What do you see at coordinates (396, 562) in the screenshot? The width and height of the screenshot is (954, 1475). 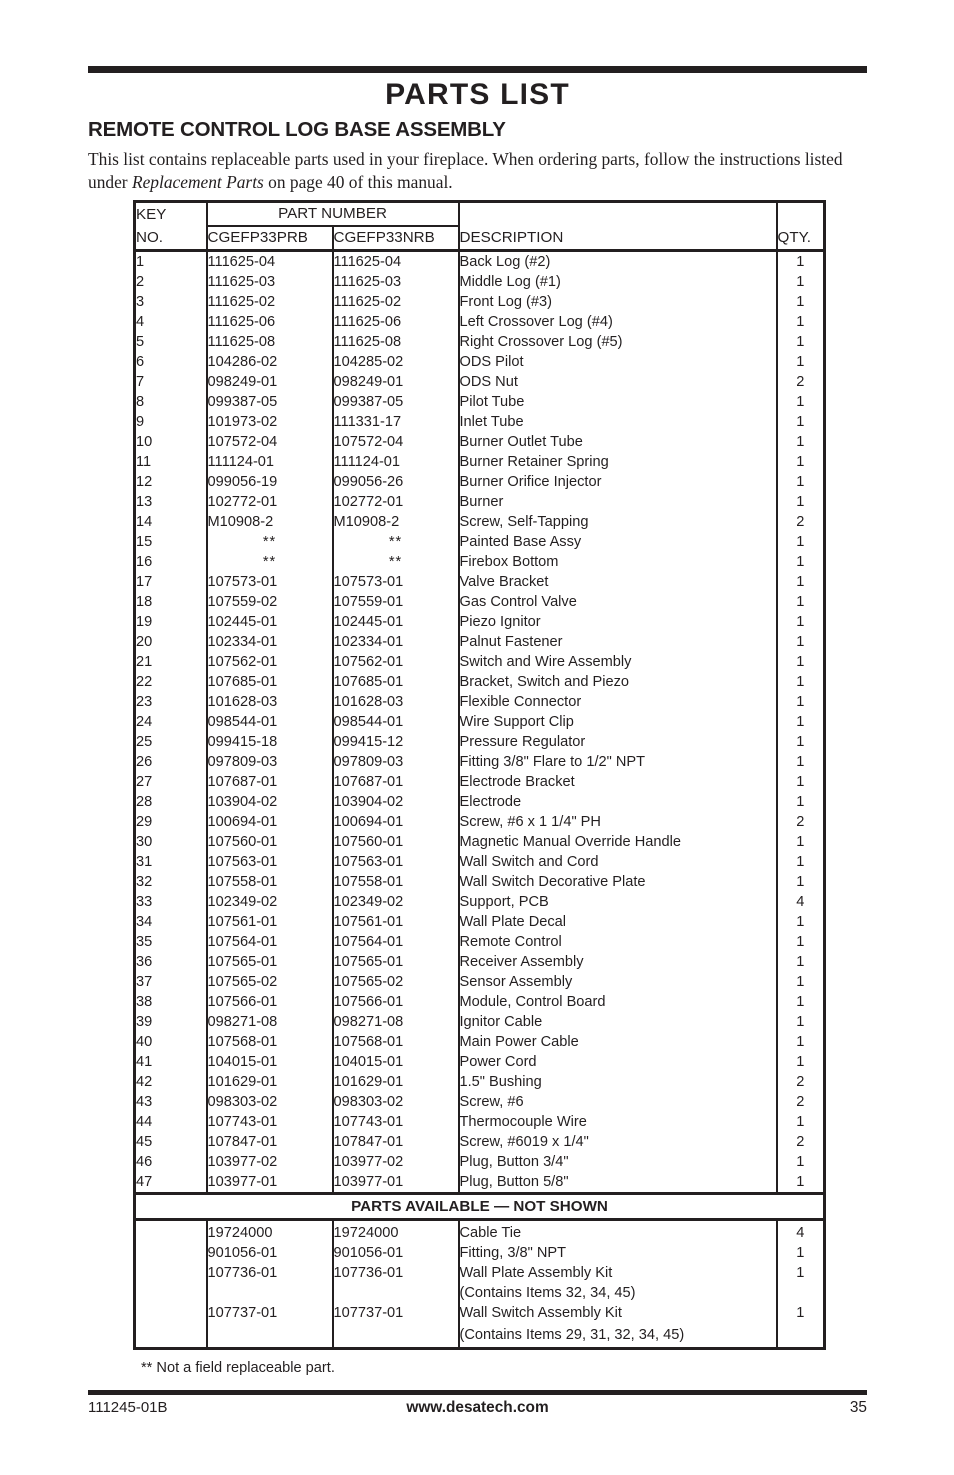 I see `cell-part-number-nrb: **` at bounding box center [396, 562].